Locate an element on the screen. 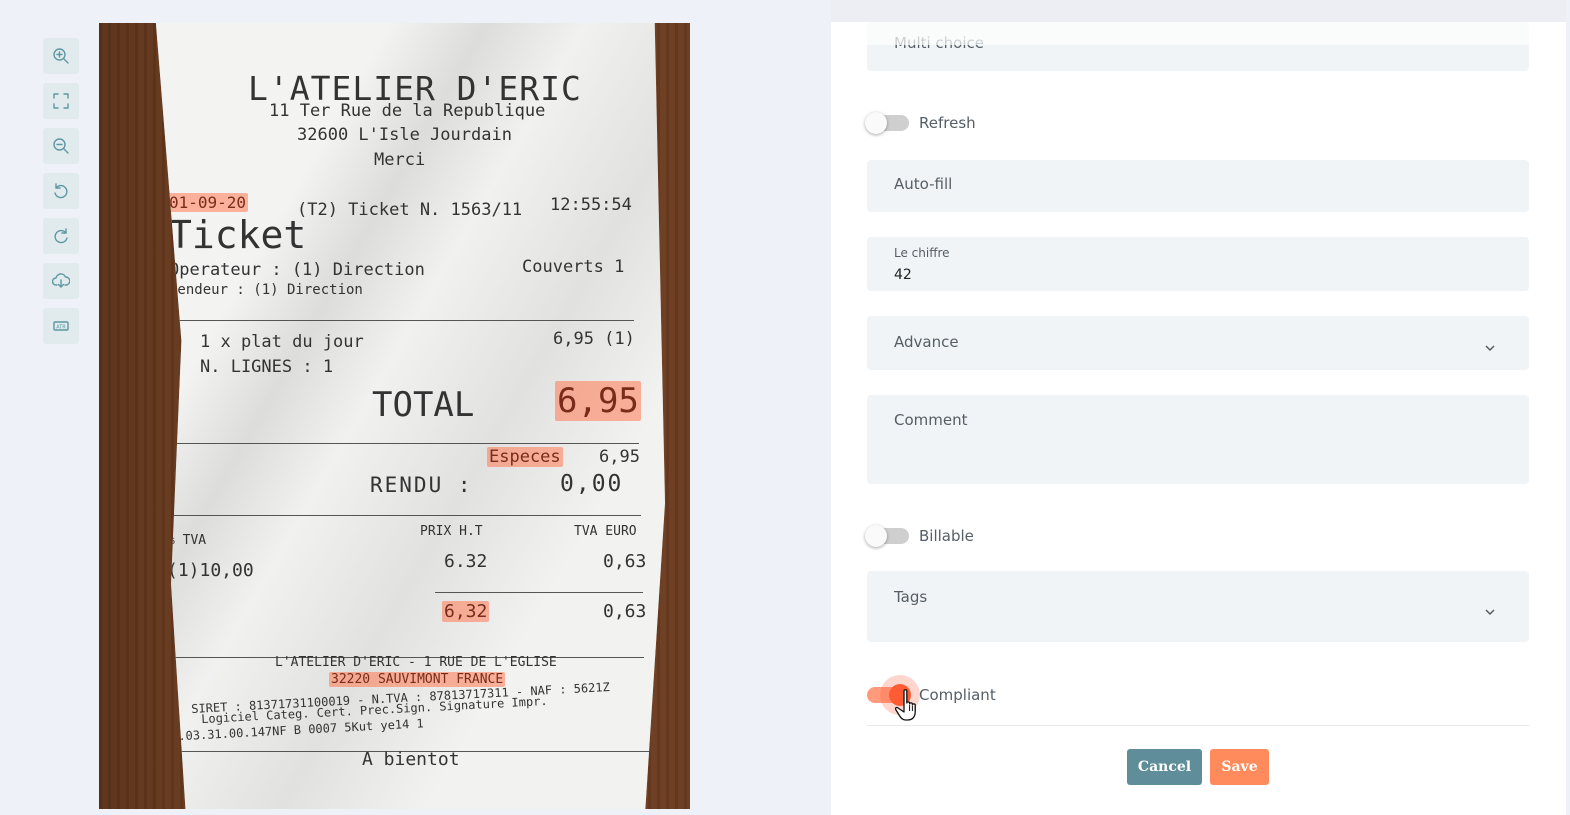  refresh-toggle-knob is located at coordinates (876, 123).